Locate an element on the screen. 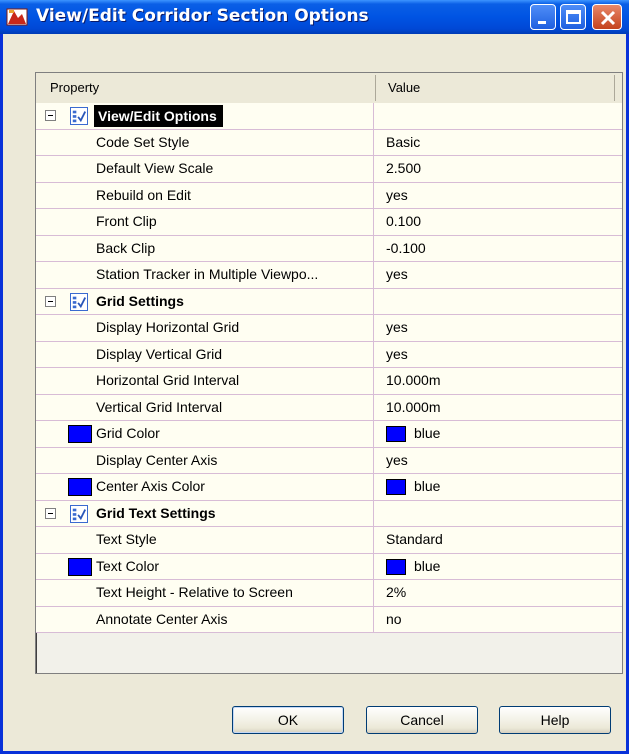 This screenshot has width=629, height=754. property-row: Annotate Center Axis no is located at coordinates (329, 619).